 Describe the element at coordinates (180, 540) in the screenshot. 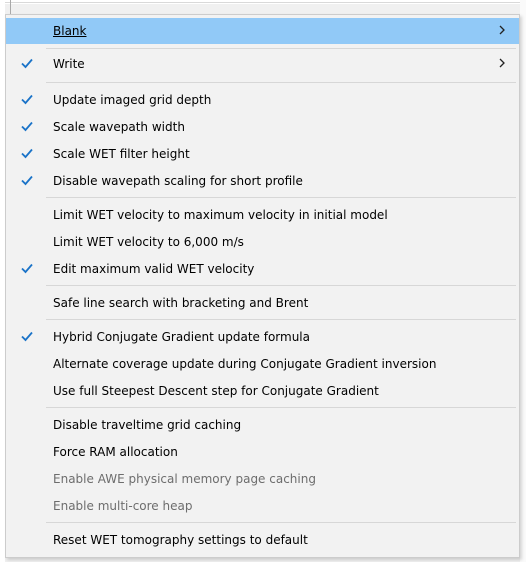

I see `menu-item-label: Reset WET tomography settings to default` at that location.